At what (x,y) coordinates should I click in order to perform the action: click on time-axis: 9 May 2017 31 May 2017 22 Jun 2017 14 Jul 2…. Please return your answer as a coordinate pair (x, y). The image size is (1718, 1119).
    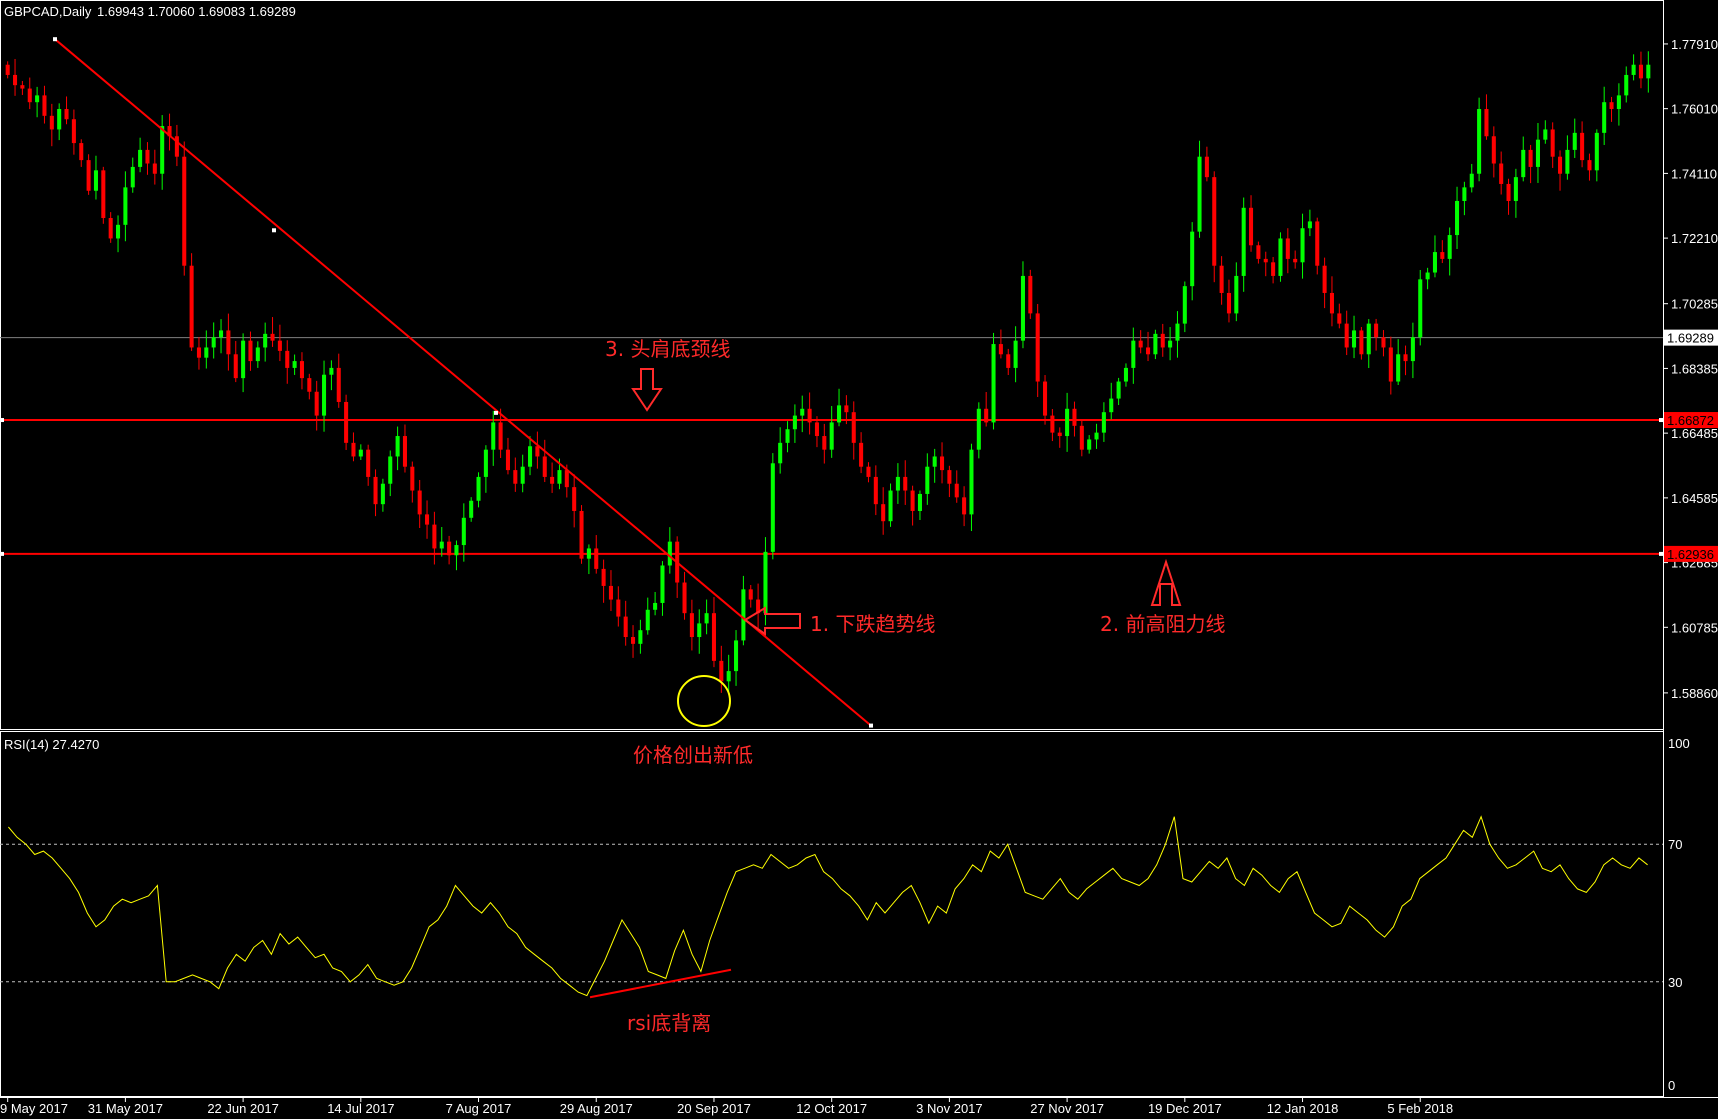
    Looking at the image, I should click on (726, 1106).